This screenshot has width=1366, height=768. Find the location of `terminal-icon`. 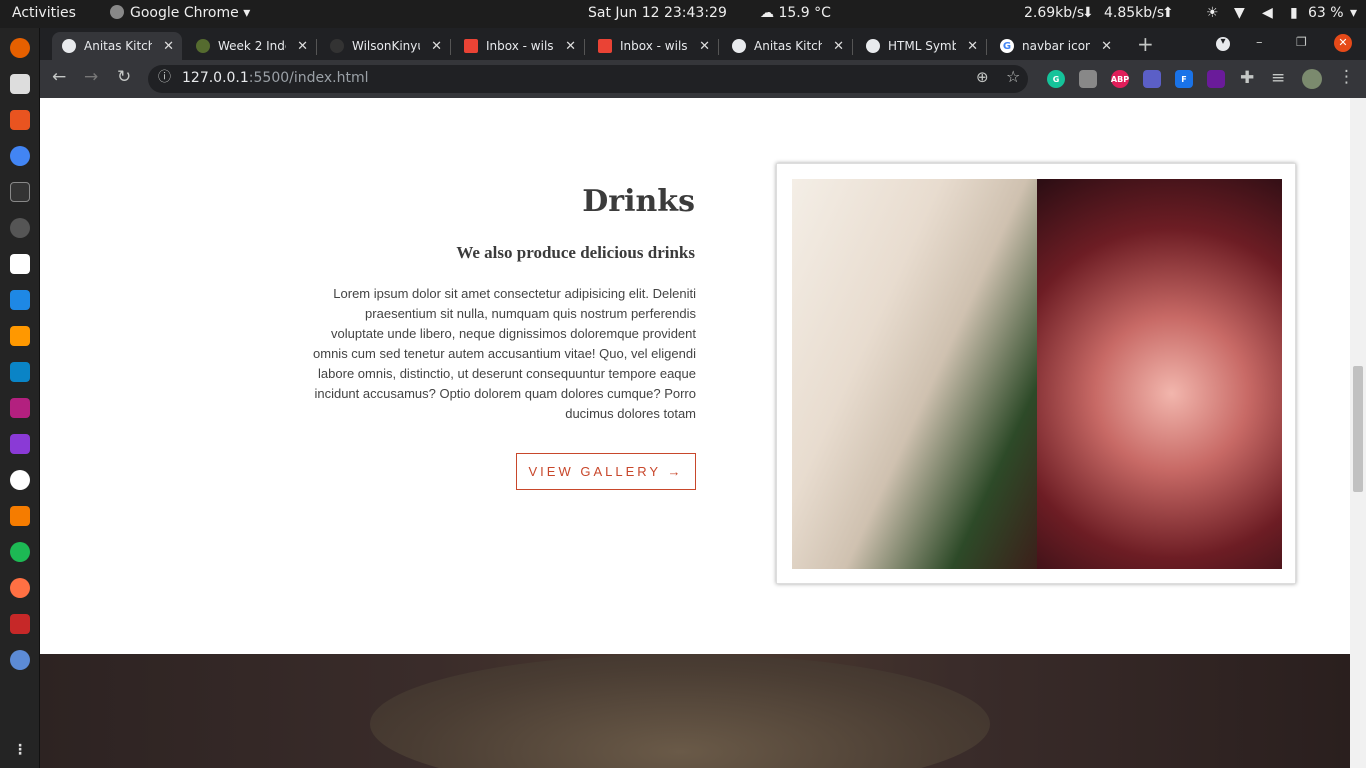

terminal-icon is located at coordinates (20, 192).